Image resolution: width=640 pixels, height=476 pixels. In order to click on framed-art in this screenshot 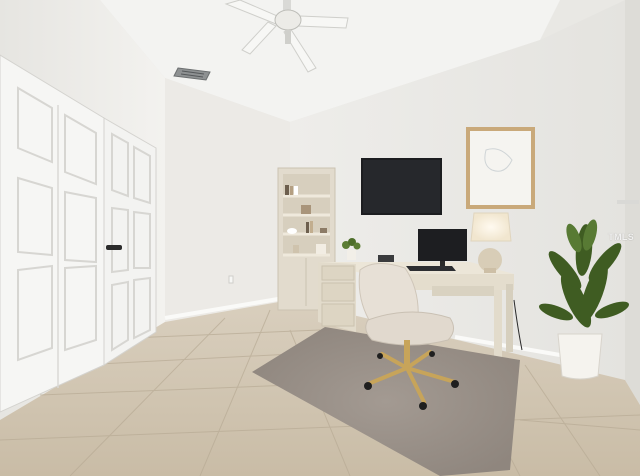, I will do `click(500, 168)`.